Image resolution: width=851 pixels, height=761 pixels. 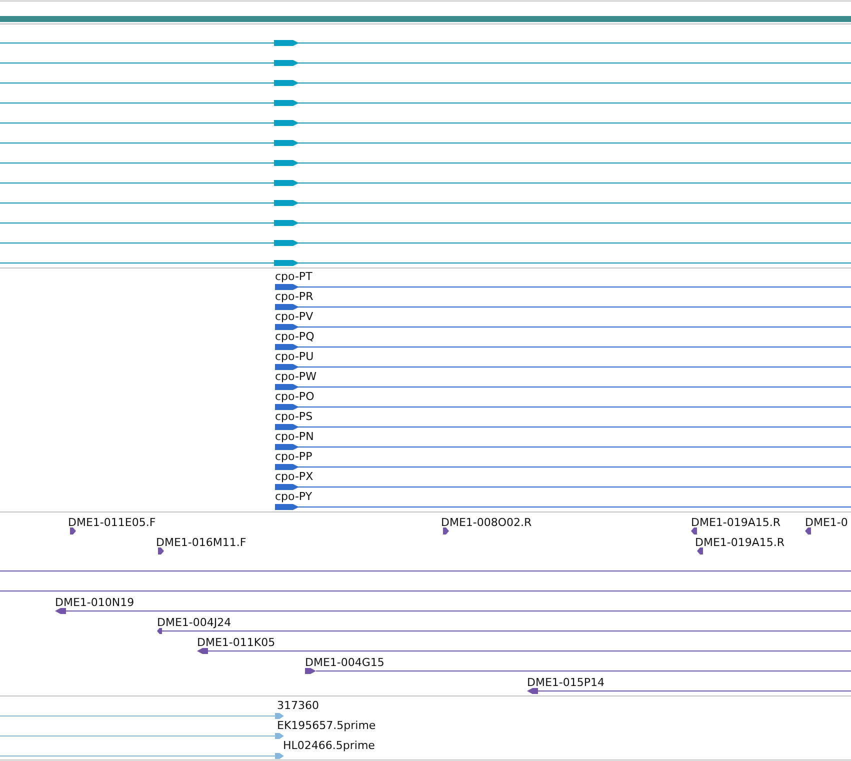 I want to click on feature-label: cpo-PN, so click(x=294, y=436).